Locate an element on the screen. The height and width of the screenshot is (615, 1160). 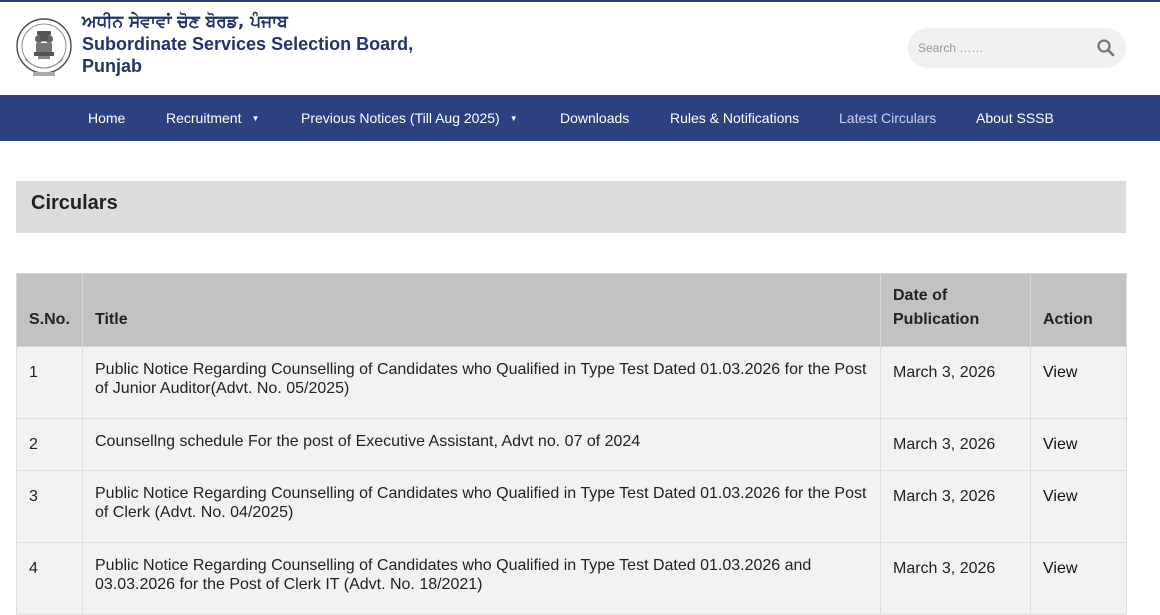
column-header-title: Title is located at coordinates (481, 310).